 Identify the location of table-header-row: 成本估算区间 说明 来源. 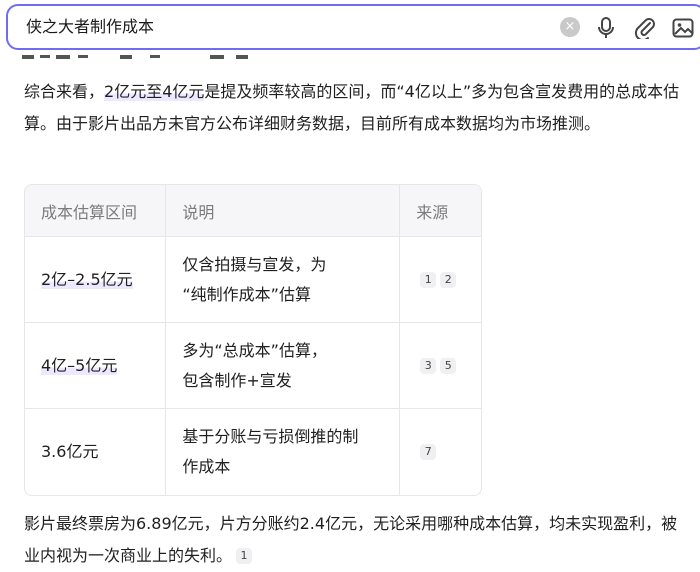
(253, 211).